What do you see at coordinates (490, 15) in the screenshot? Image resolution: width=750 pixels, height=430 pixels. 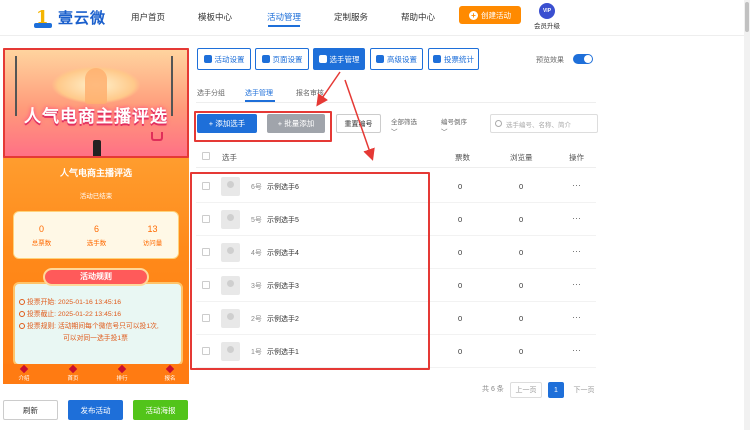 I see `create-activity-button: + 创建活动` at bounding box center [490, 15].